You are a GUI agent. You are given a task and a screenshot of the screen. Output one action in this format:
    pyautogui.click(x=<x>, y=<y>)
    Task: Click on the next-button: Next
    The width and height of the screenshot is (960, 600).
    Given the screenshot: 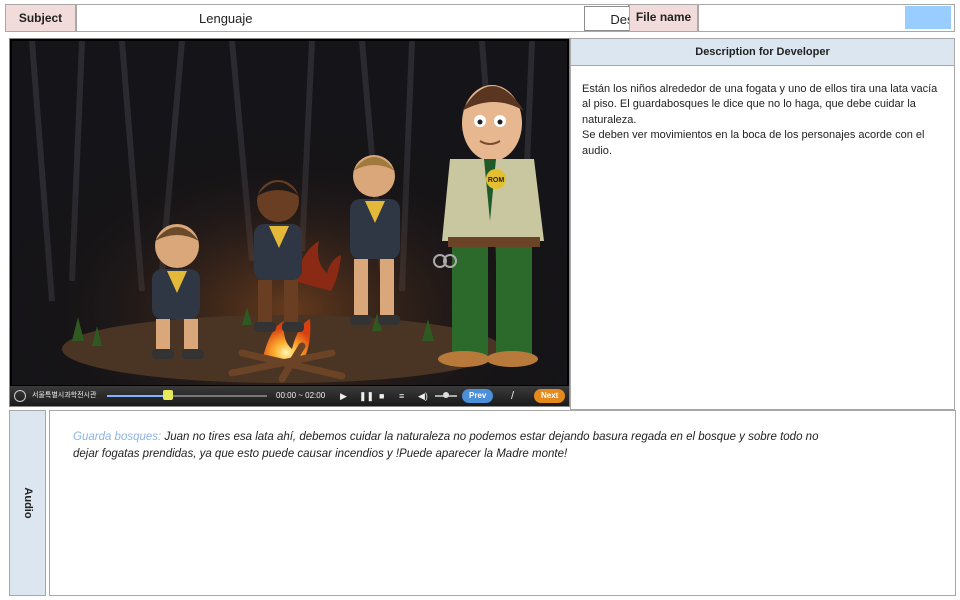 What is the action you would take?
    pyautogui.click(x=550, y=396)
    